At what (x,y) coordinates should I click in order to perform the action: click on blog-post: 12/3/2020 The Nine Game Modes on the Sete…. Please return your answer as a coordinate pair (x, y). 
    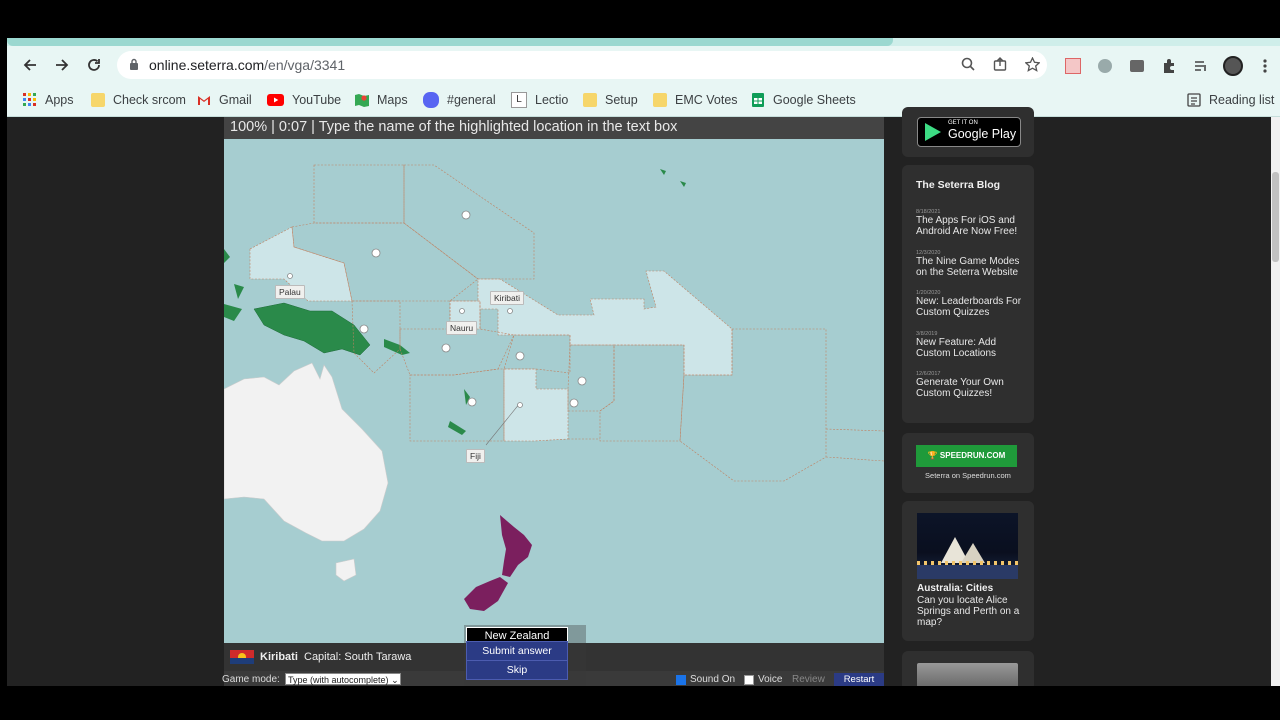
    Looking at the image, I should click on (971, 264).